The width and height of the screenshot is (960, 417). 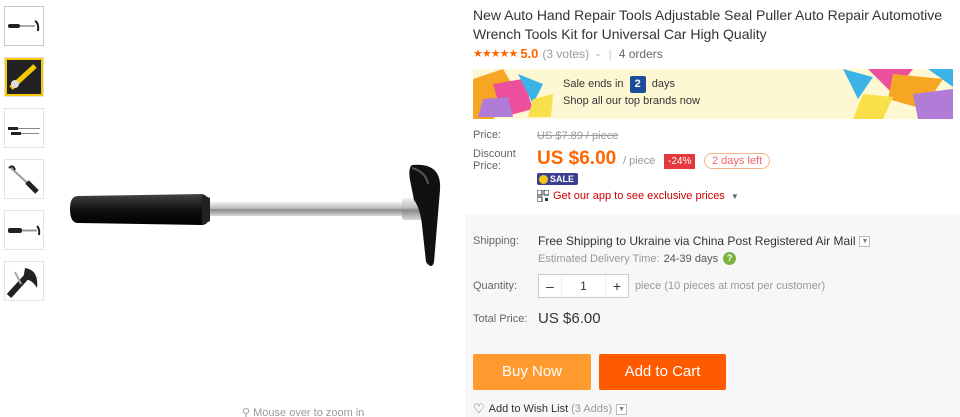 I want to click on zoom-hint: ⚲ Mouse over to zoom in, so click(x=303, y=411).